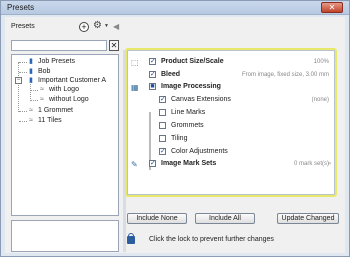  Describe the element at coordinates (225, 218) in the screenshot. I see `include-all-button: Include All` at that location.